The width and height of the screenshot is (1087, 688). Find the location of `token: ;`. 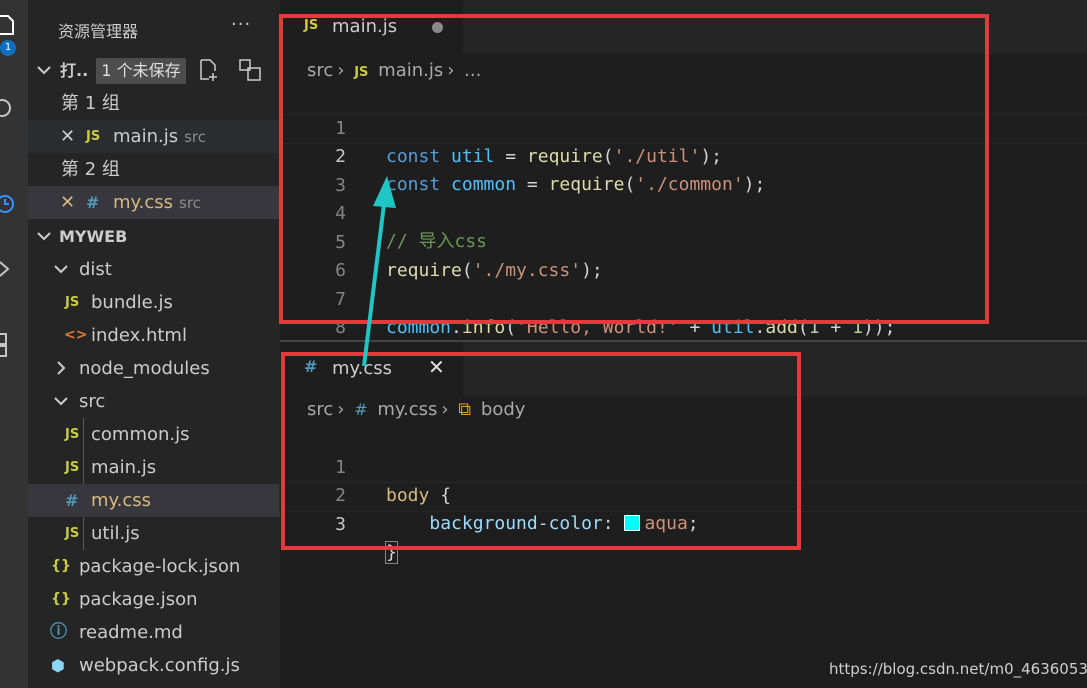

token: ; is located at coordinates (693, 523).